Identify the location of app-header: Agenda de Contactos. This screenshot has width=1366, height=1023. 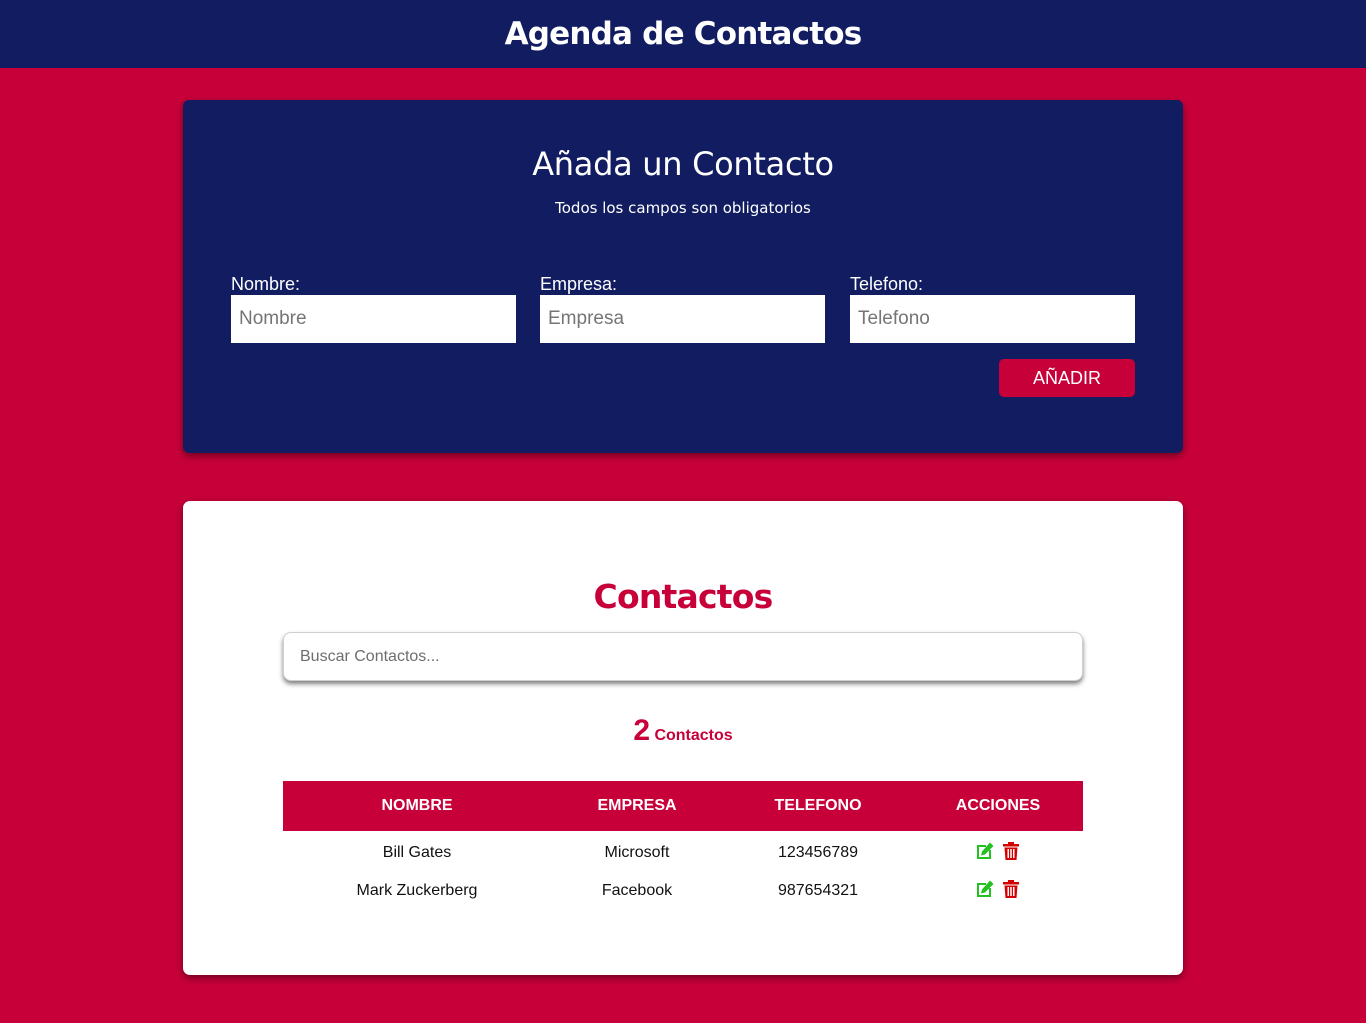
(683, 34).